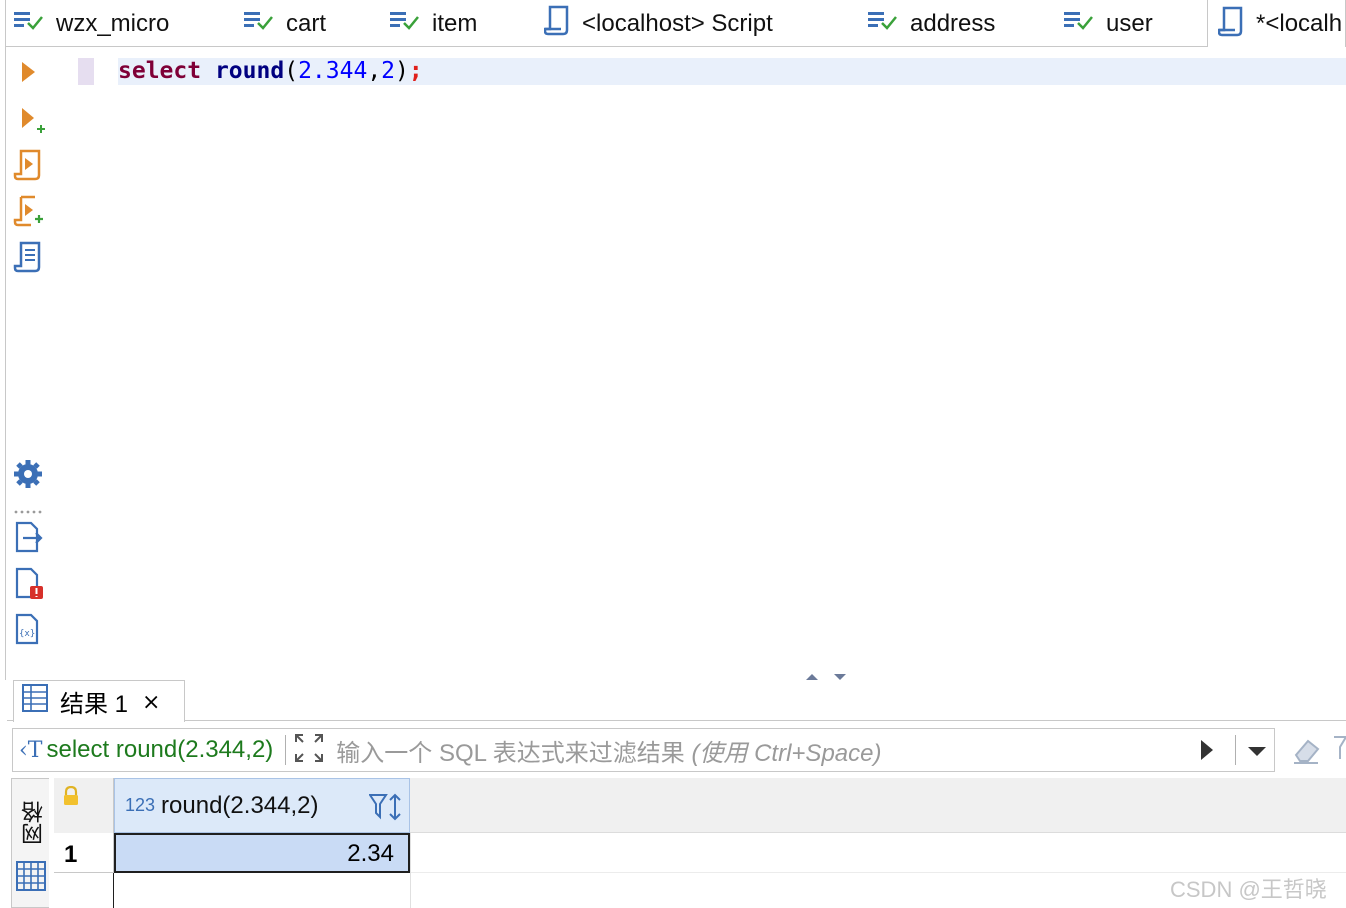 This screenshot has height=908, width=1346. I want to click on tab-label: *<localh, so click(1299, 23).